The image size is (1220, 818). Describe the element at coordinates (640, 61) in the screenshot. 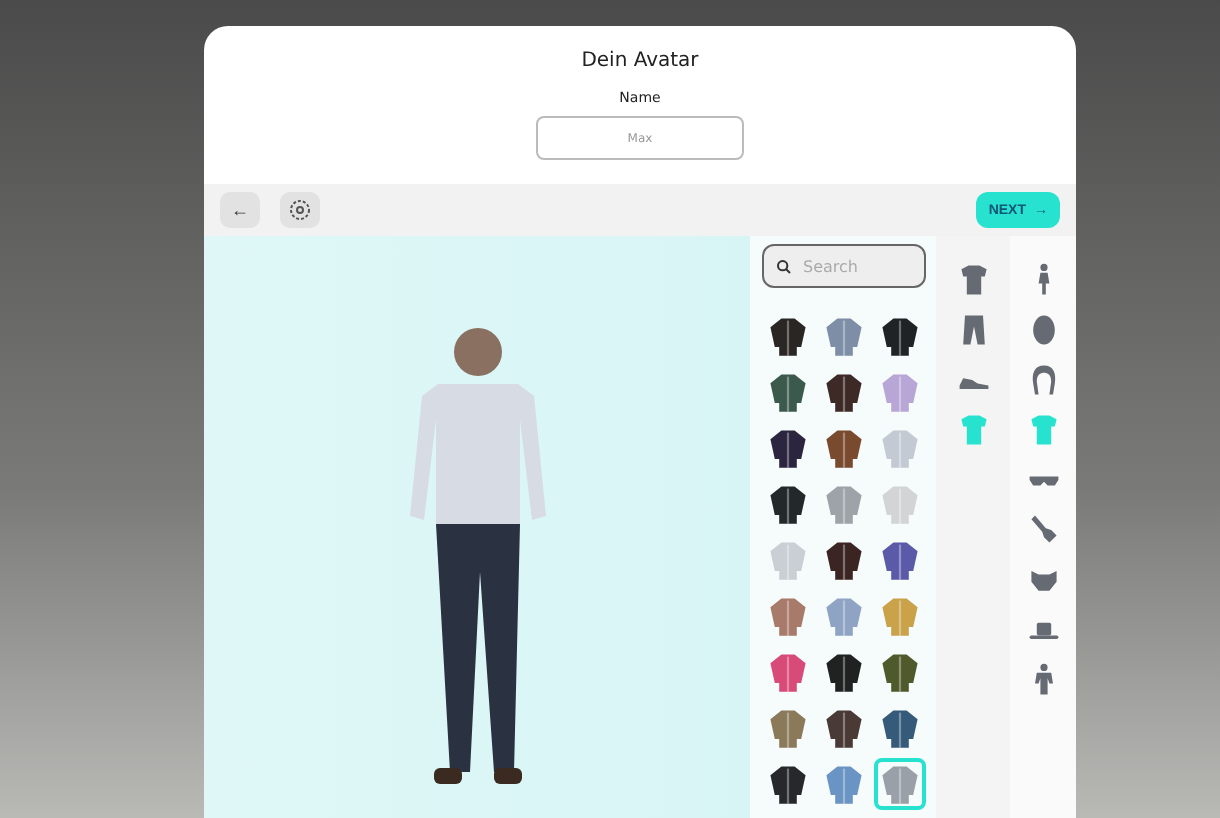

I see `dialog-title: Dein Avatar` at that location.